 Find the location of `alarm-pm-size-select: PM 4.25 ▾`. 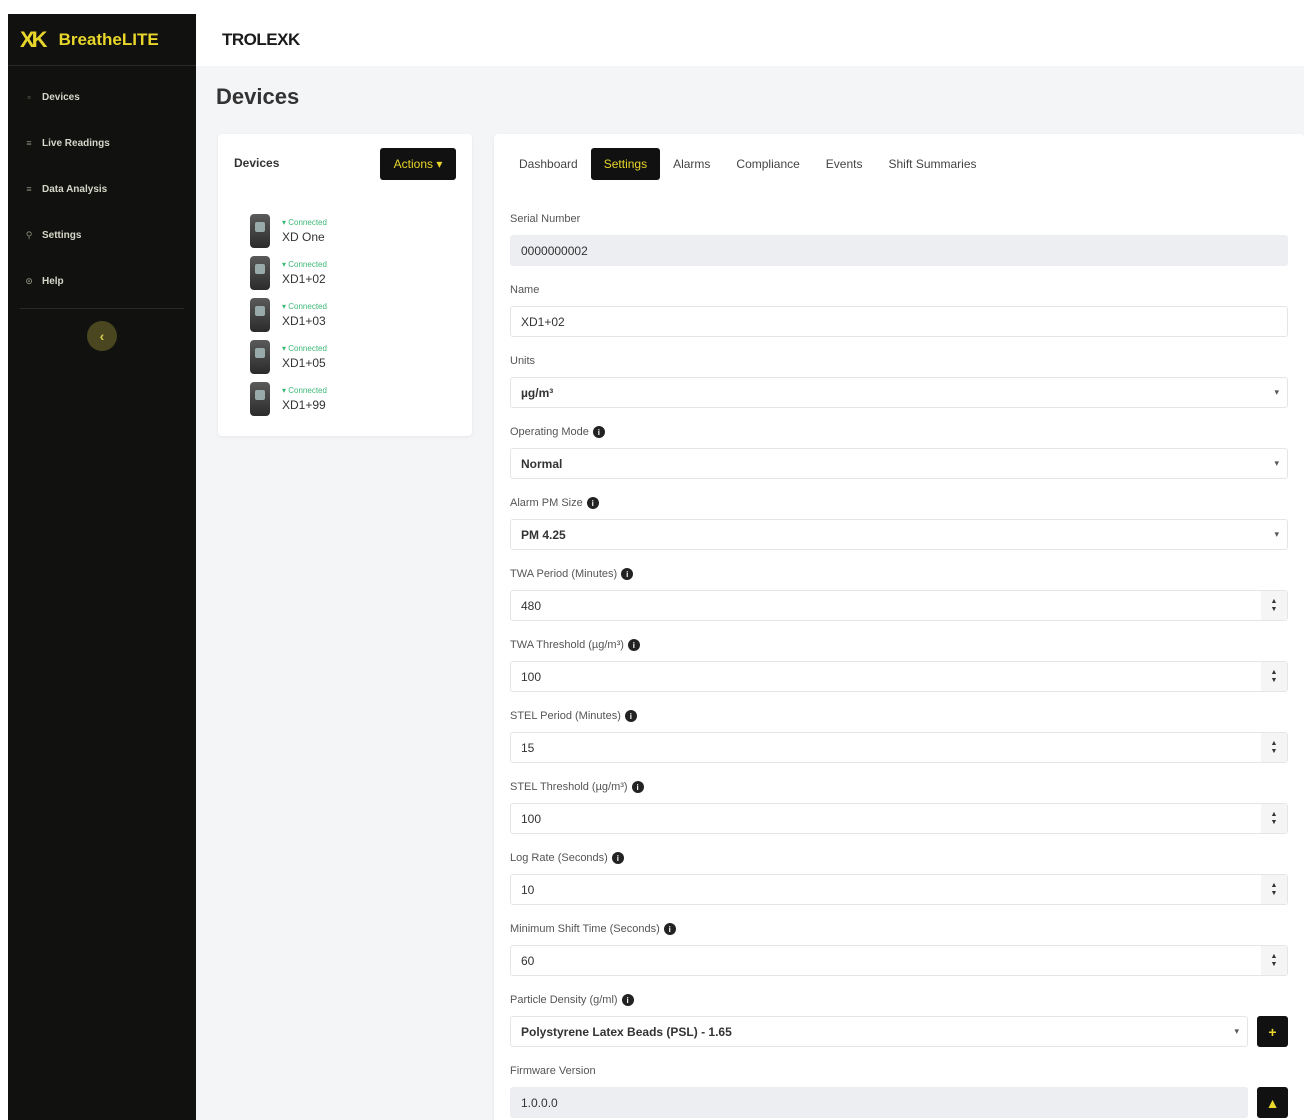

alarm-pm-size-select: PM 4.25 ▾ is located at coordinates (899, 534).